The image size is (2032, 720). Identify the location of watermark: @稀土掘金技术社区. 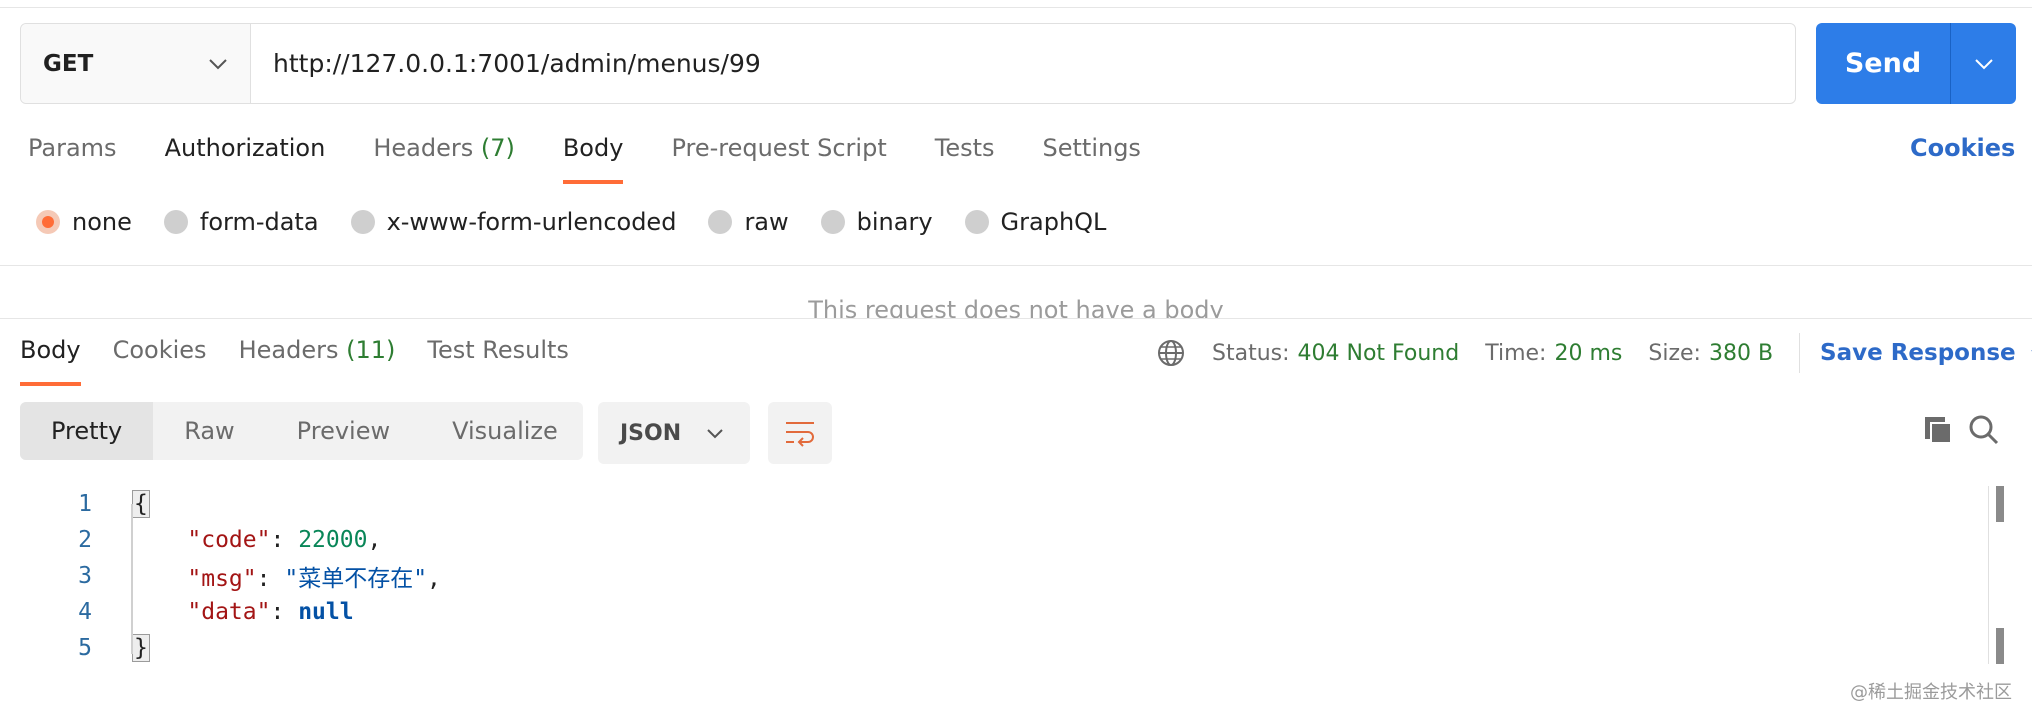
(1931, 692).